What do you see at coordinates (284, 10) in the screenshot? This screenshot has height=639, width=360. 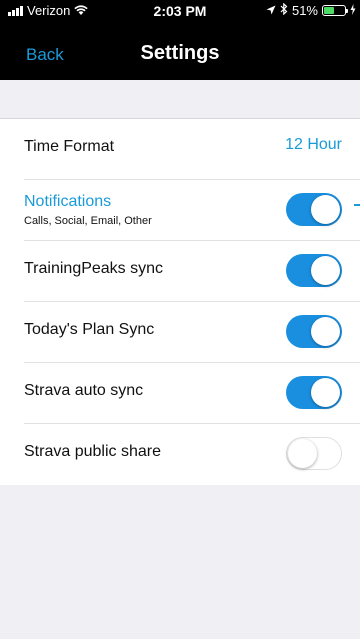 I see `bluetooth-icon` at bounding box center [284, 10].